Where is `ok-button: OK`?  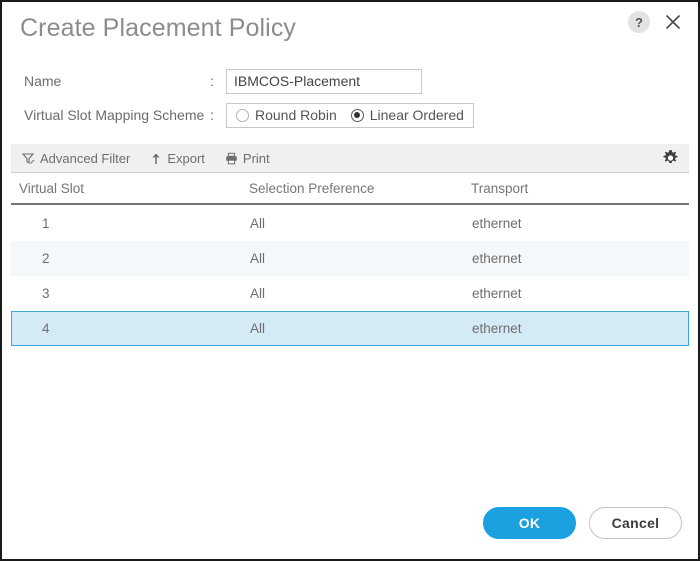 ok-button: OK is located at coordinates (529, 523).